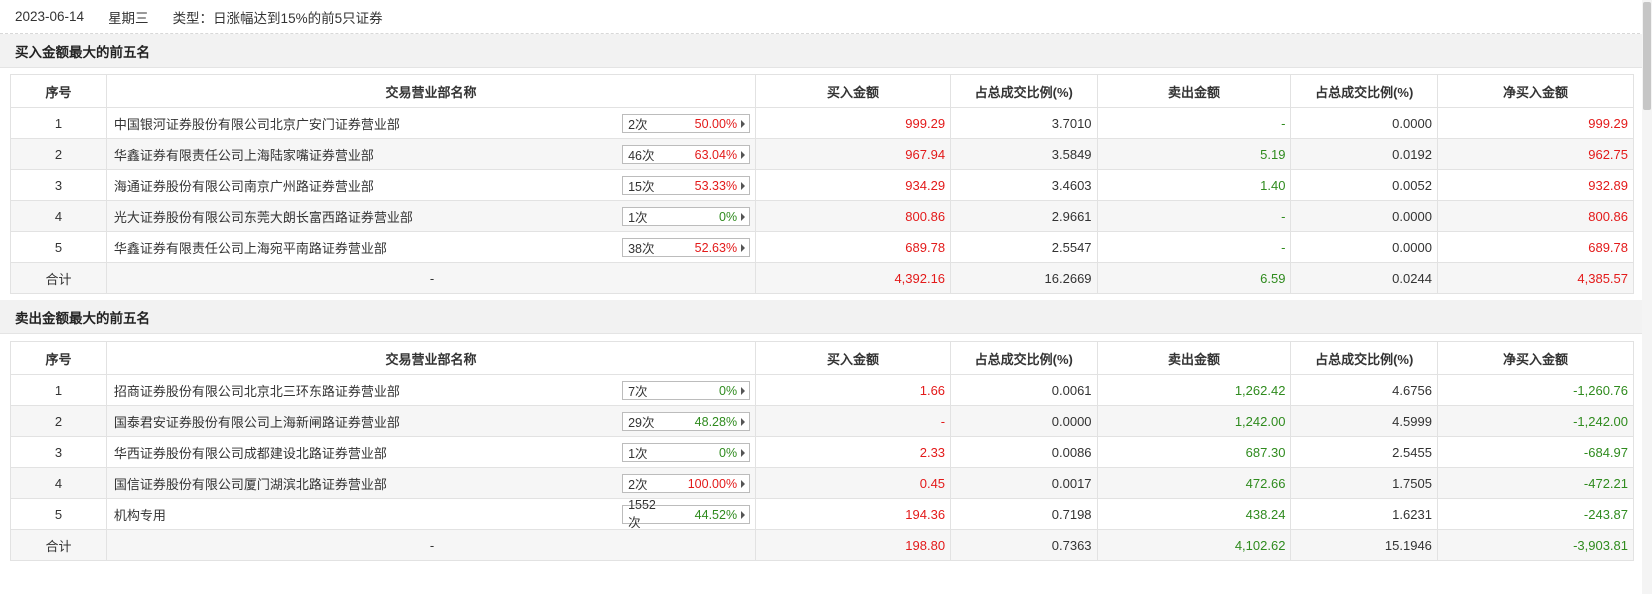  What do you see at coordinates (686, 514) in the screenshot?
I see `broker-stat-button: 1552次 44.52%` at bounding box center [686, 514].